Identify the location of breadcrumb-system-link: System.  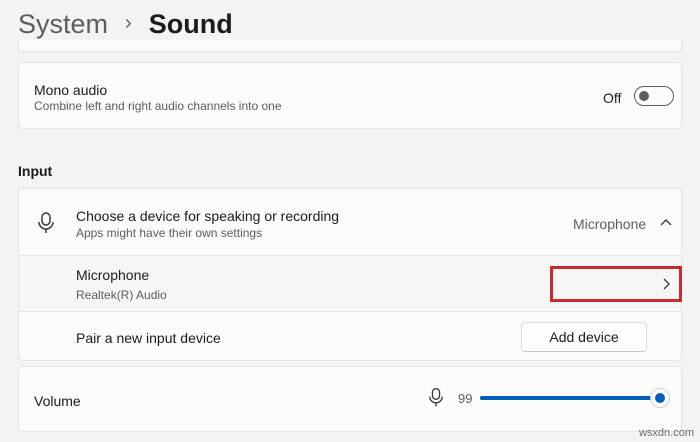
(63, 24).